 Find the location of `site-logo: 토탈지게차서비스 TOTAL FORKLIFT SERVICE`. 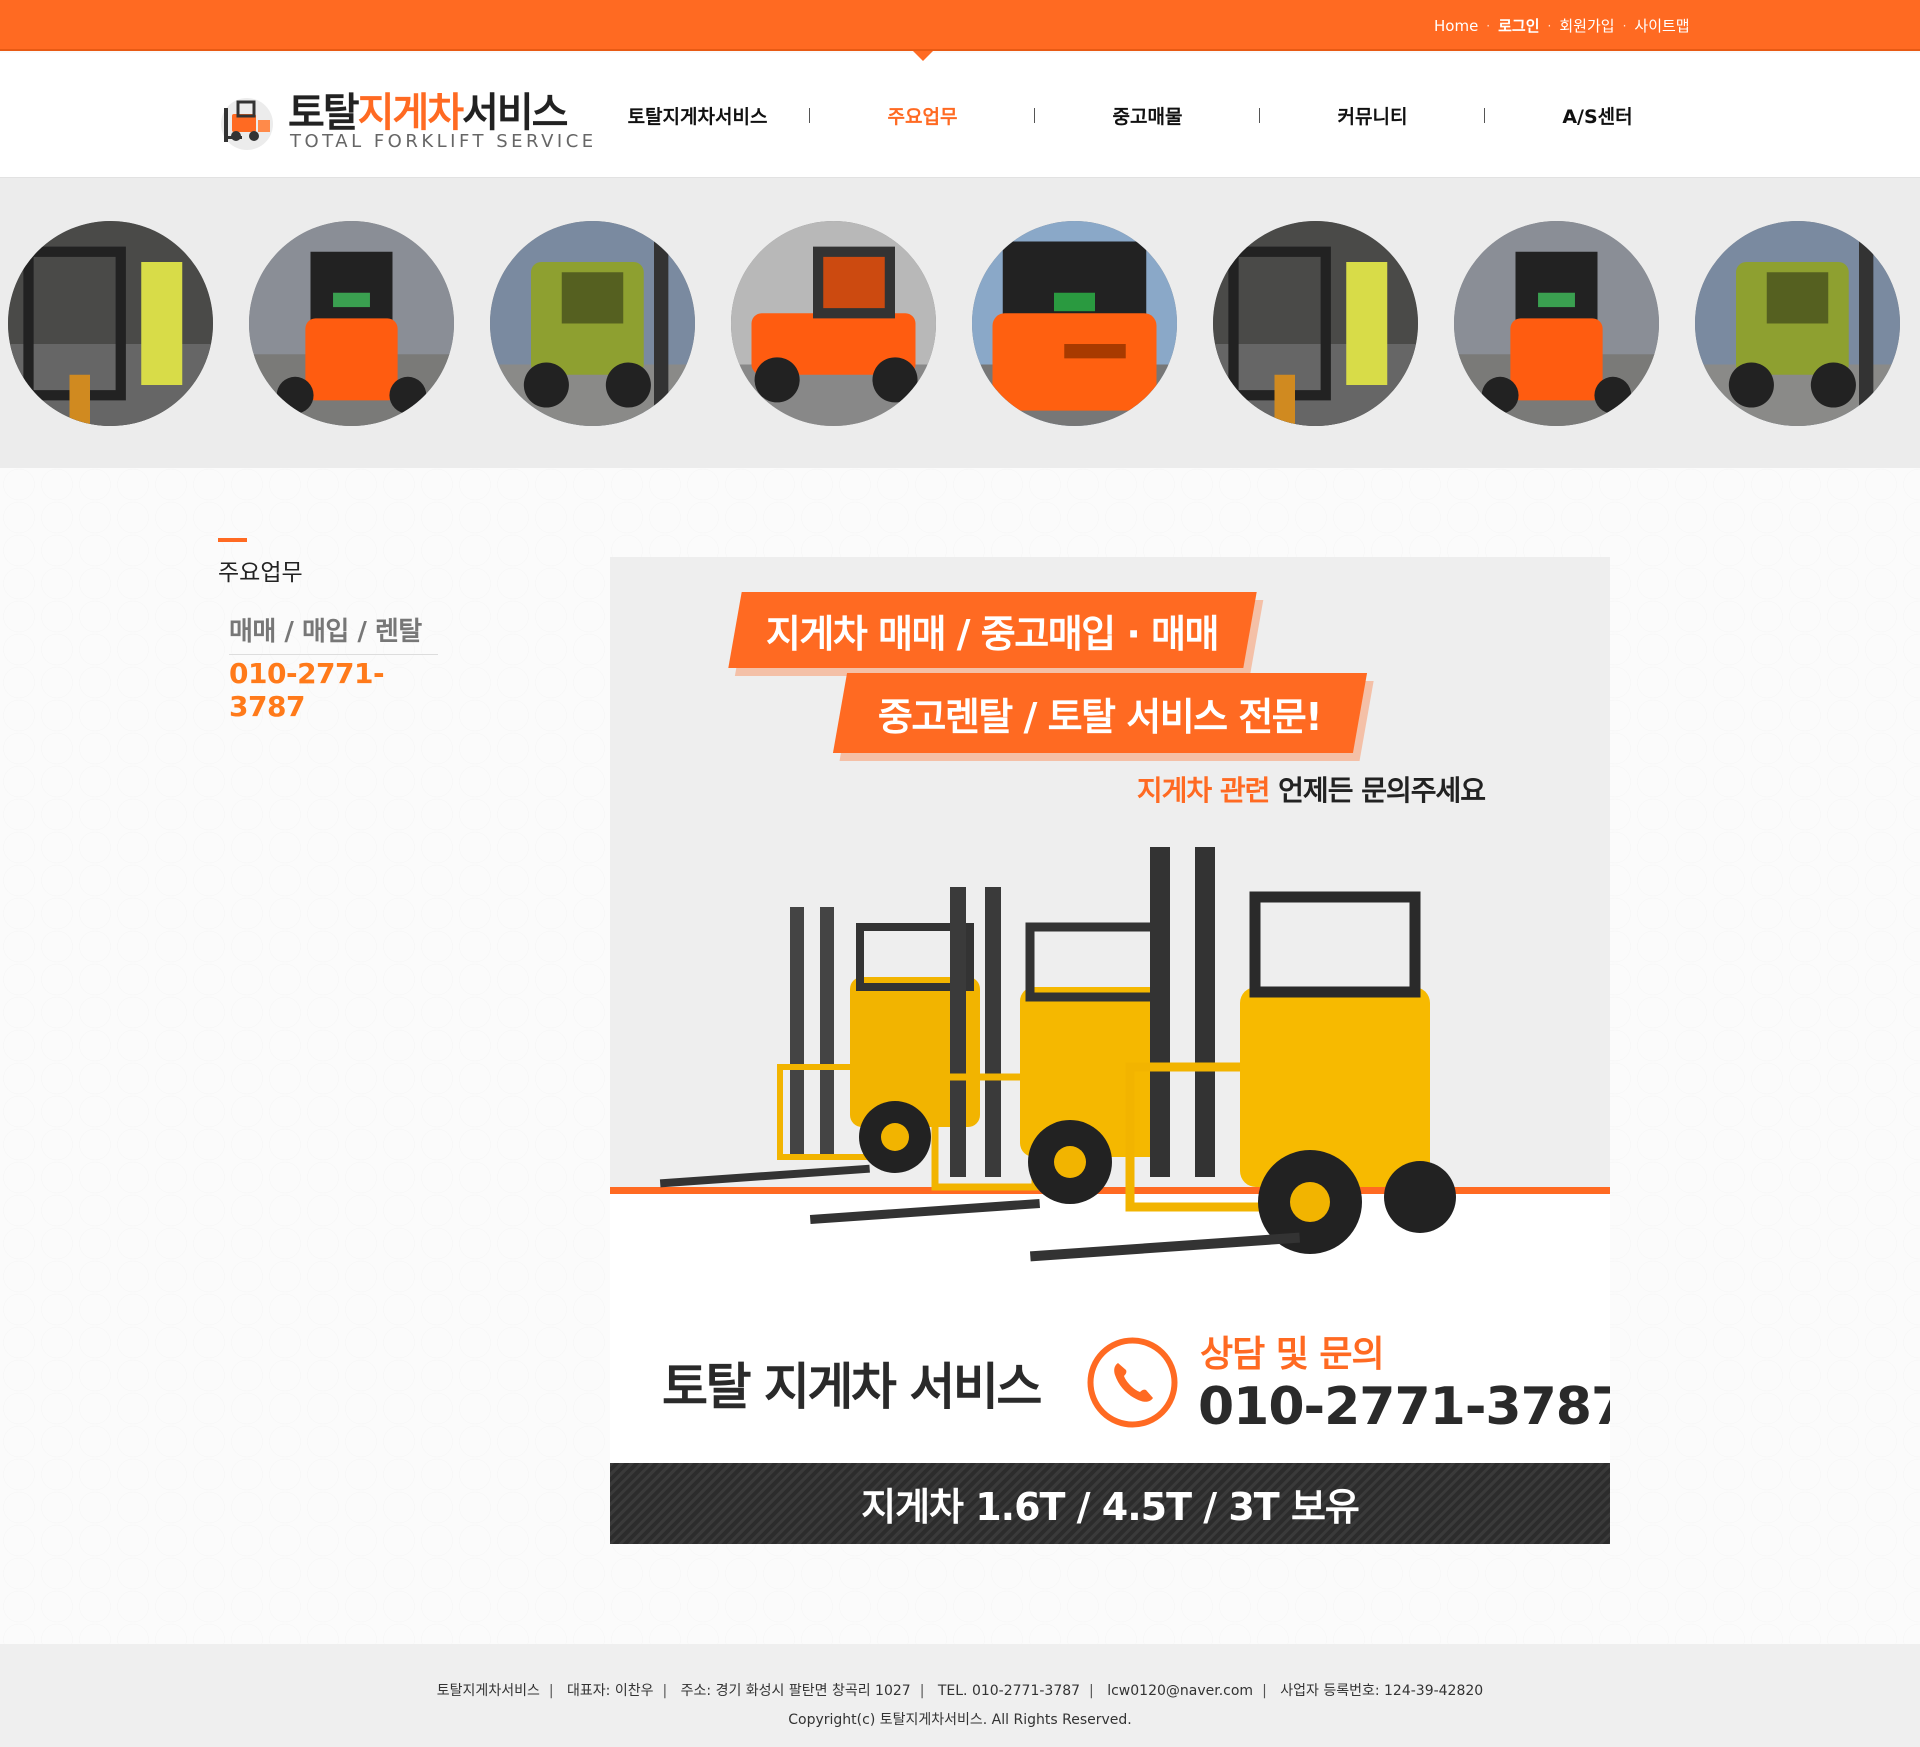

site-logo: 토탈지게차서비스 TOTAL FORKLIFT SERVICE is located at coordinates (404, 115).